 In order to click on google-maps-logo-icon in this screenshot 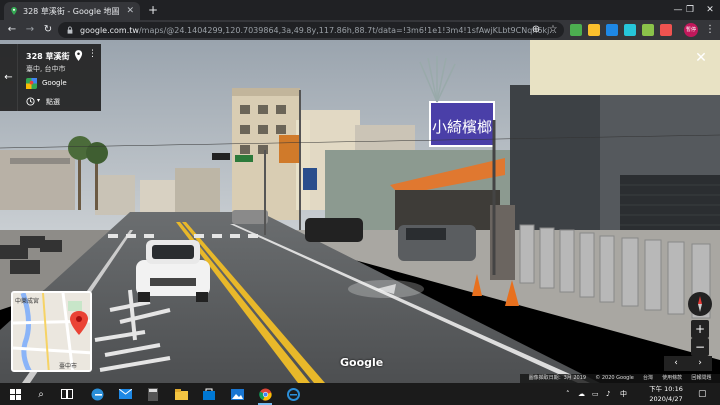, I will do `click(31, 83)`.